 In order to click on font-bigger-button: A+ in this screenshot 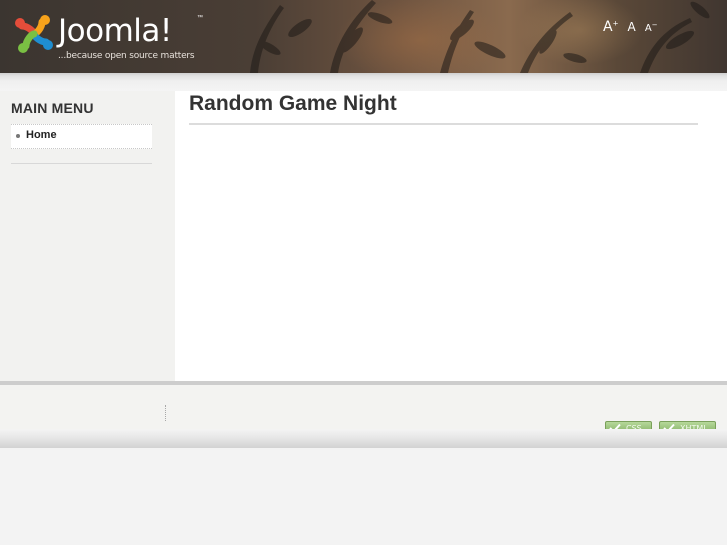, I will do `click(610, 27)`.